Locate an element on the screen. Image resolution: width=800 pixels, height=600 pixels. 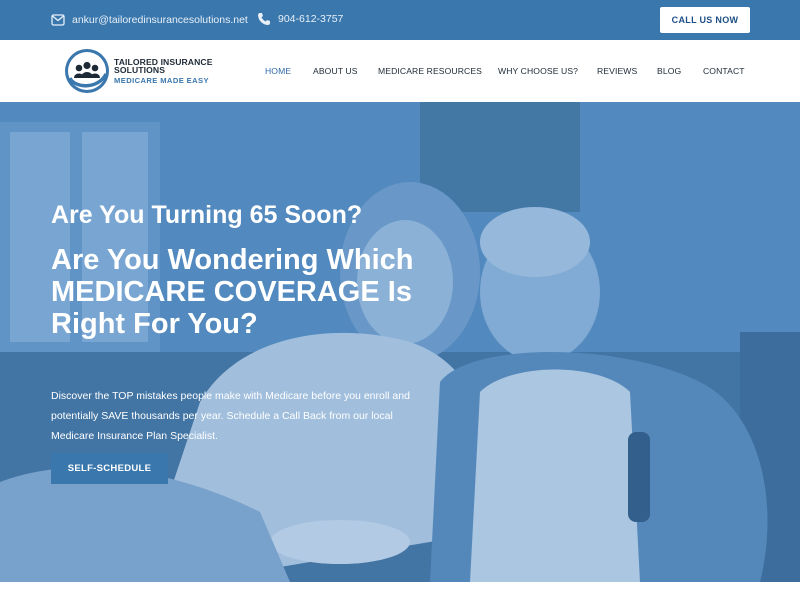
page-bottom-strip is located at coordinates (400, 591).